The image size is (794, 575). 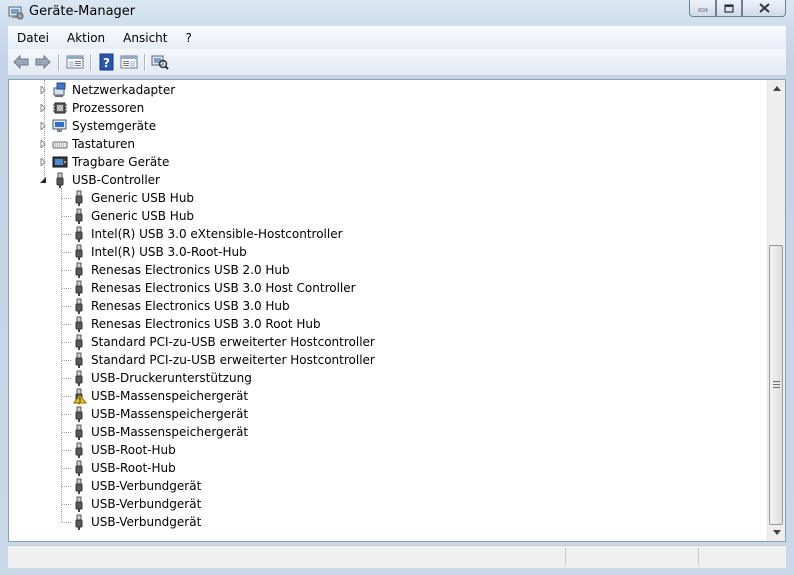 I want to click on scroll-down-arrow-icon, so click(x=776, y=532).